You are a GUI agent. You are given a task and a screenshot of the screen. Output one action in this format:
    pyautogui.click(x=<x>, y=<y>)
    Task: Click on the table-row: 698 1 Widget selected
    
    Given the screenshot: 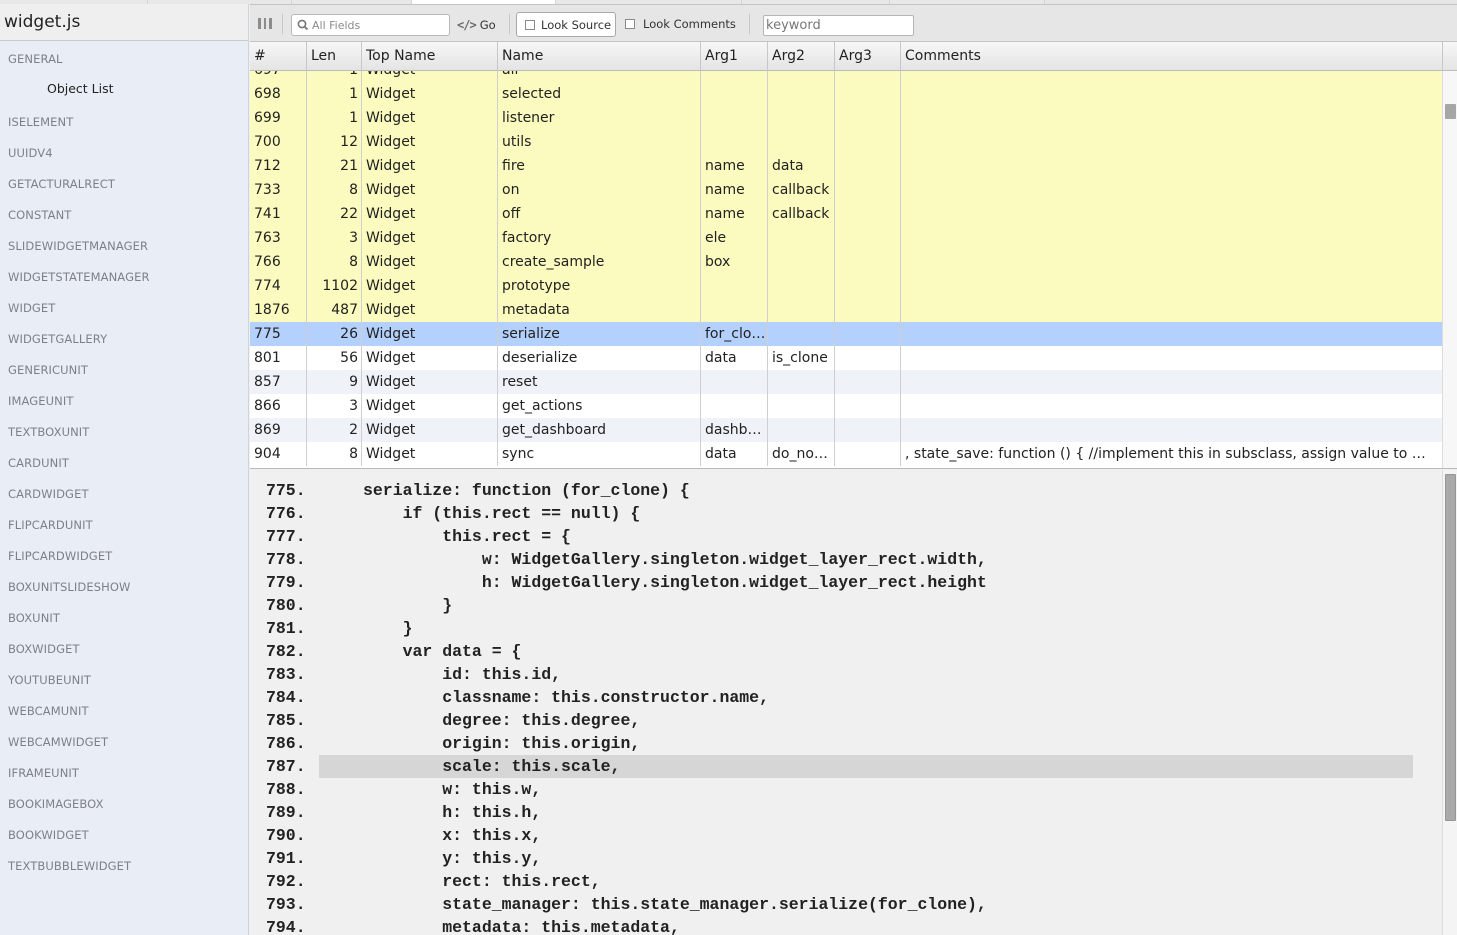 What is the action you would take?
    pyautogui.click(x=846, y=94)
    